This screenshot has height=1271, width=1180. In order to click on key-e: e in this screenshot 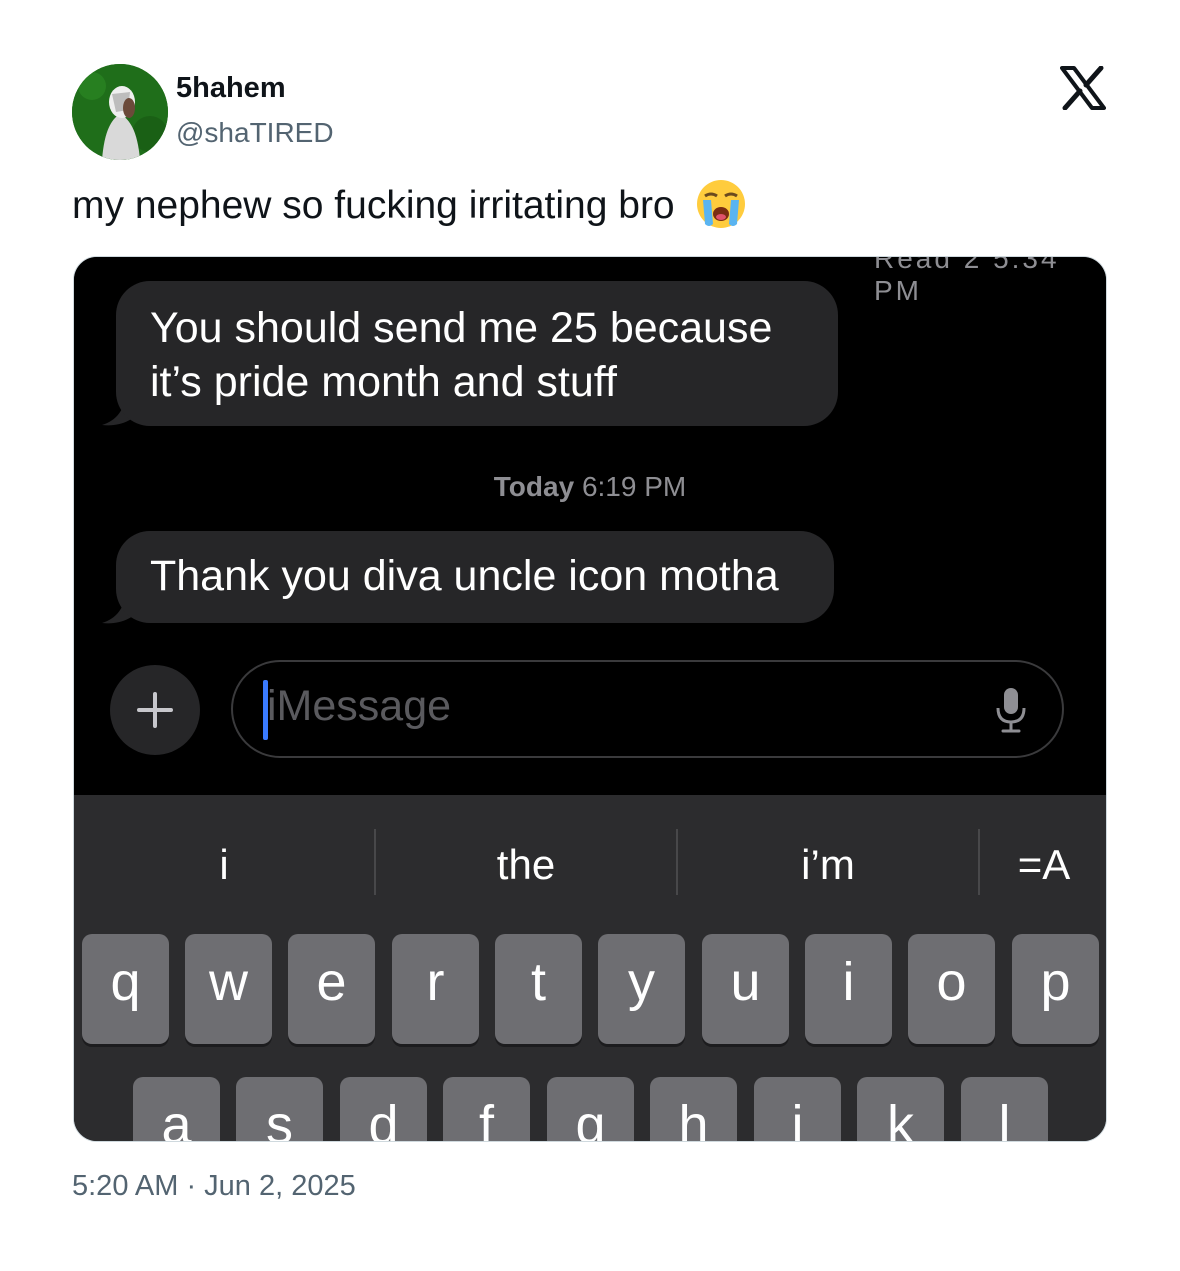, I will do `click(331, 989)`.